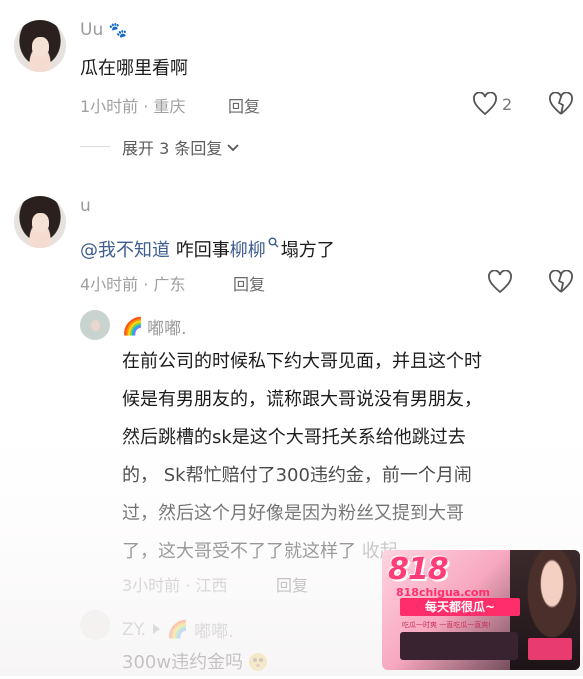 The height and width of the screenshot is (679, 583). Describe the element at coordinates (248, 250) in the screenshot. I see `search-link: 柳柳` at that location.